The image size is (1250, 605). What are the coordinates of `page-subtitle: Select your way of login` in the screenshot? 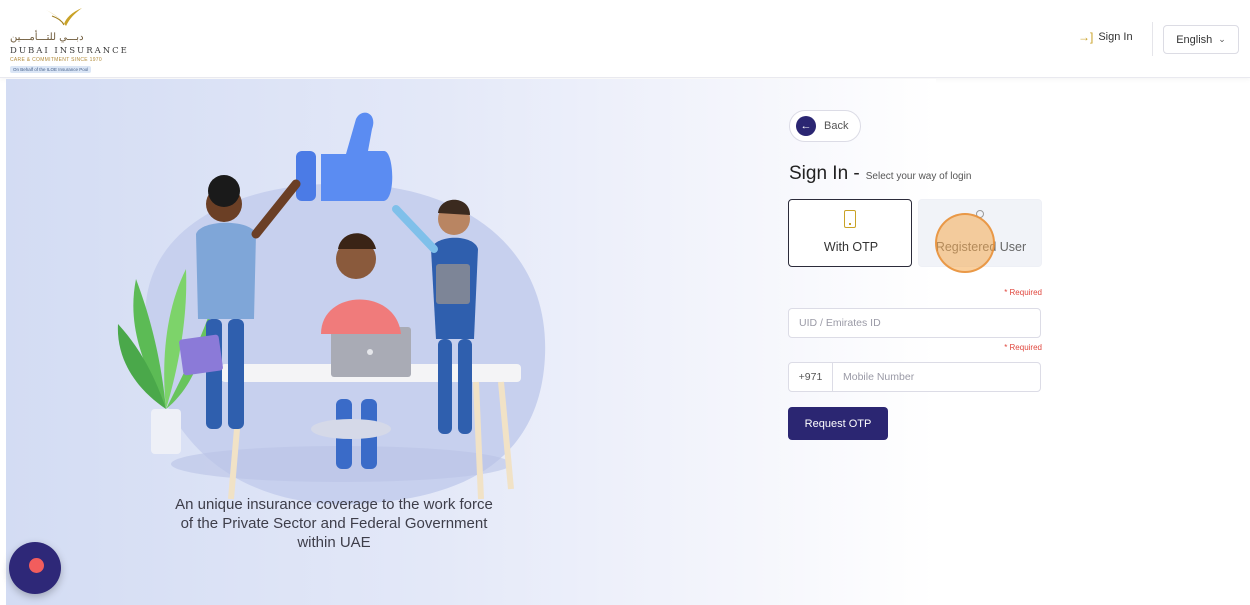 It's located at (918, 176).